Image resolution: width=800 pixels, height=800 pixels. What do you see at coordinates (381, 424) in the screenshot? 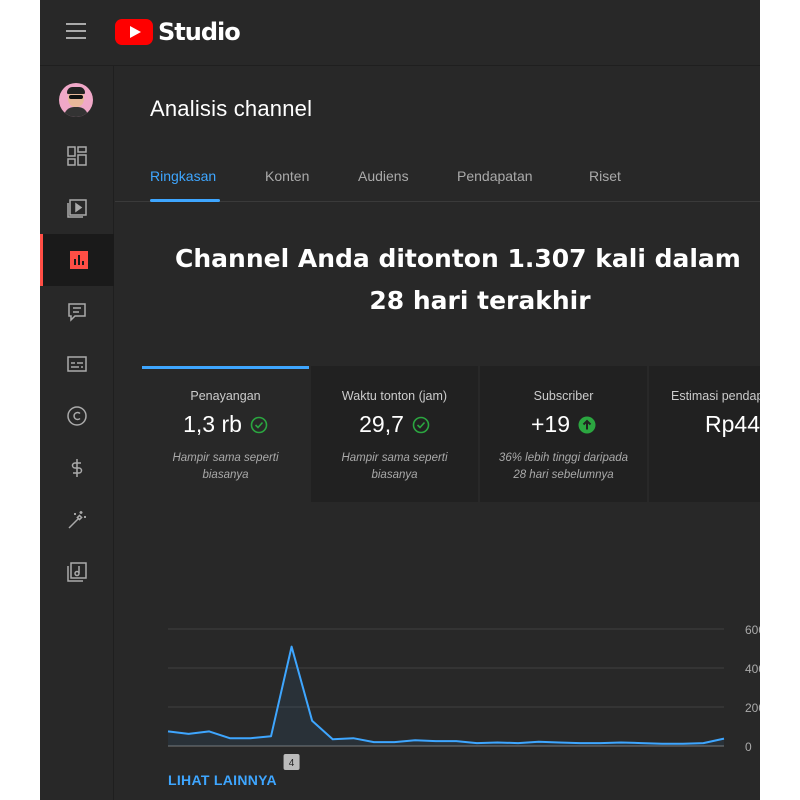
I see `metric-value: 29,7` at bounding box center [381, 424].